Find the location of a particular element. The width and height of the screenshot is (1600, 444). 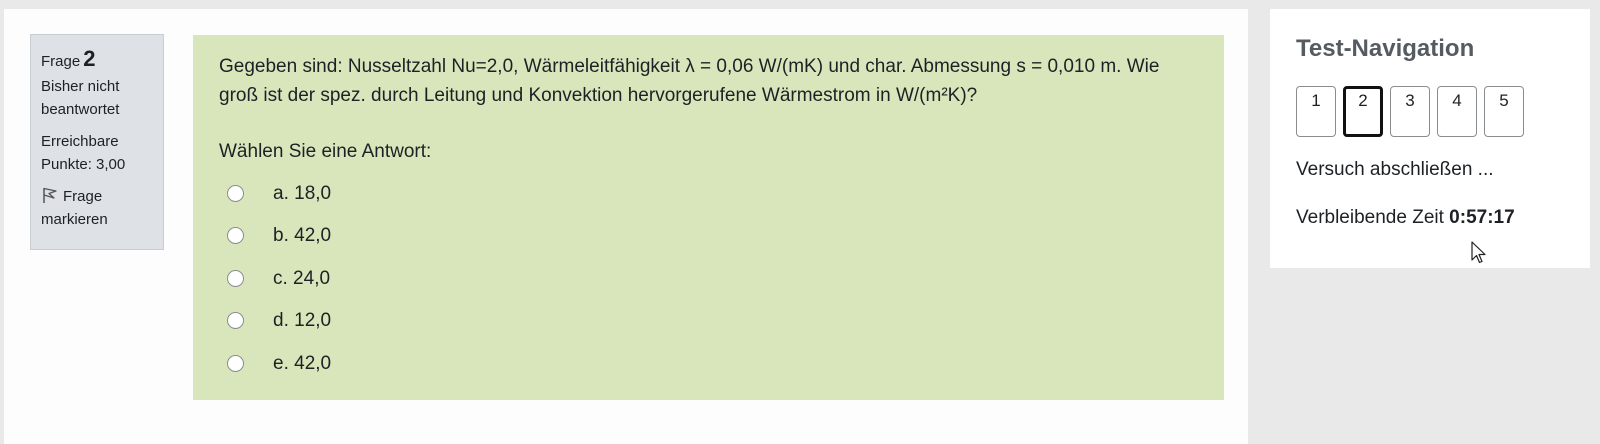

flag-question-link: Frage markieren is located at coordinates (97, 208).